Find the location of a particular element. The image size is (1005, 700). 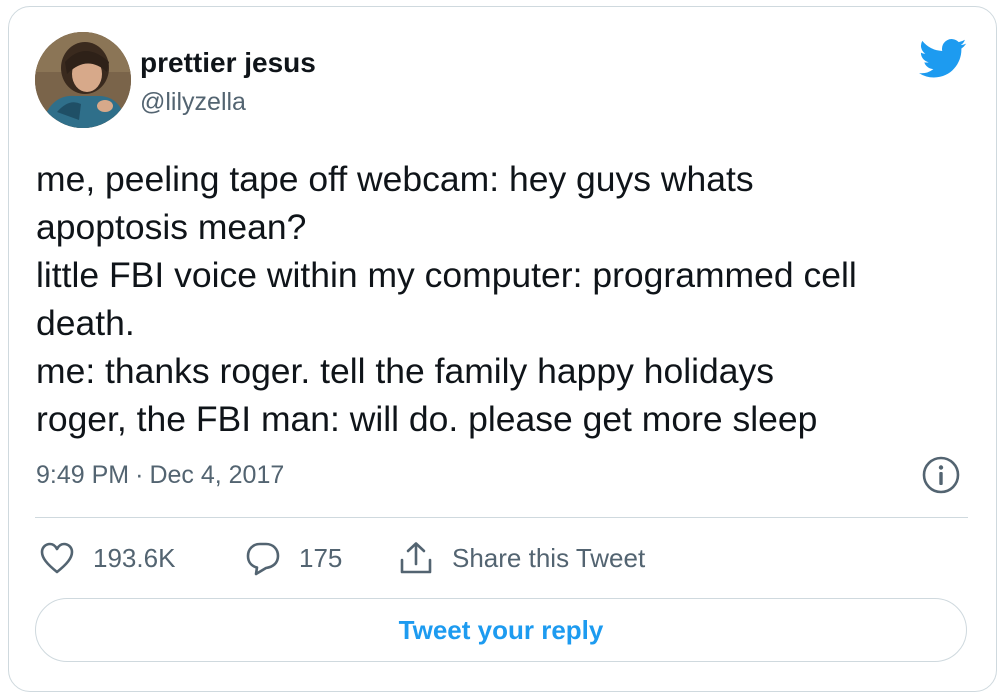

speech-bubble-icon is located at coordinates (263, 559).